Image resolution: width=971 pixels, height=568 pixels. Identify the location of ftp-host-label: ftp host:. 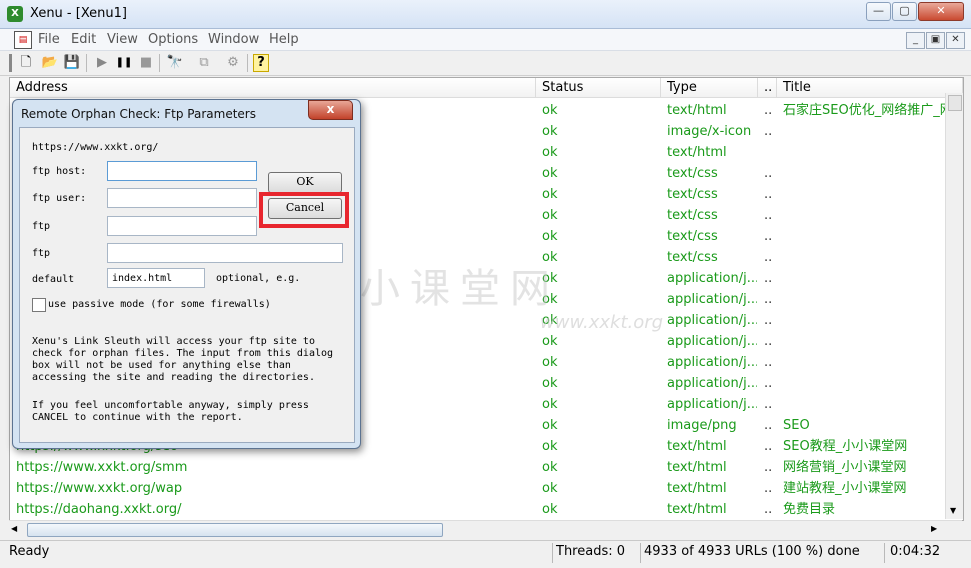
(59, 171).